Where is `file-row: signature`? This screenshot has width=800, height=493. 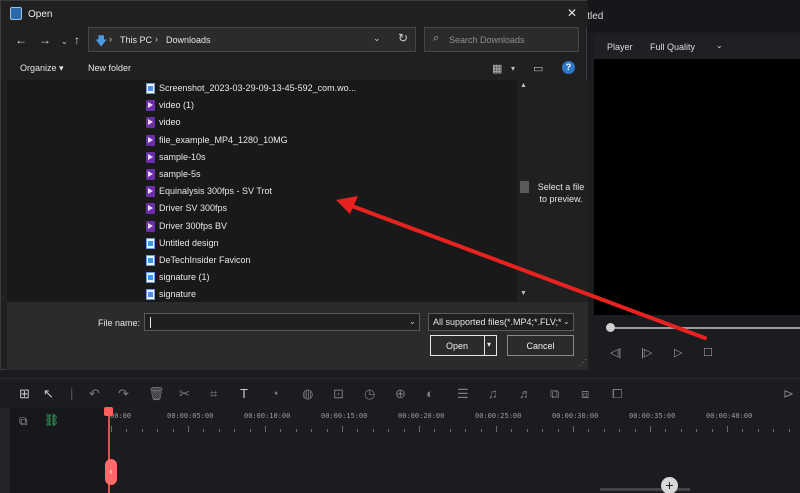 file-row: signature is located at coordinates (322, 294).